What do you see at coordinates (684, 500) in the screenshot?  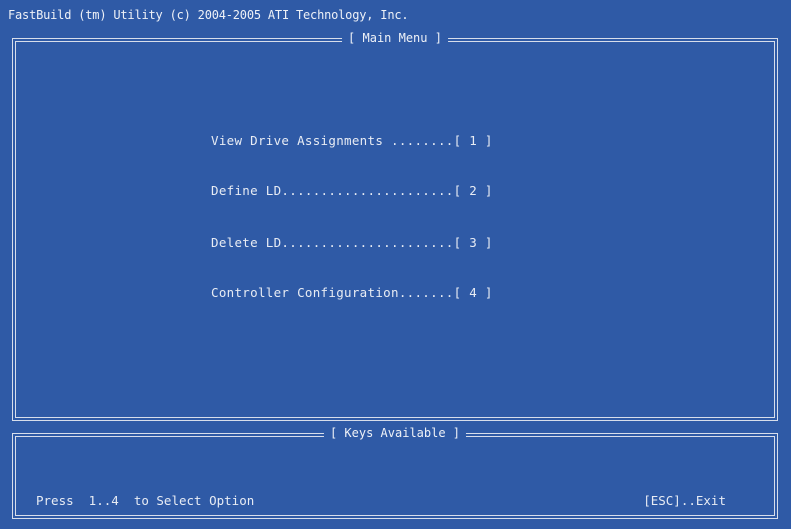 I see `esc-exit-hint: [ESC]..Exit` at bounding box center [684, 500].